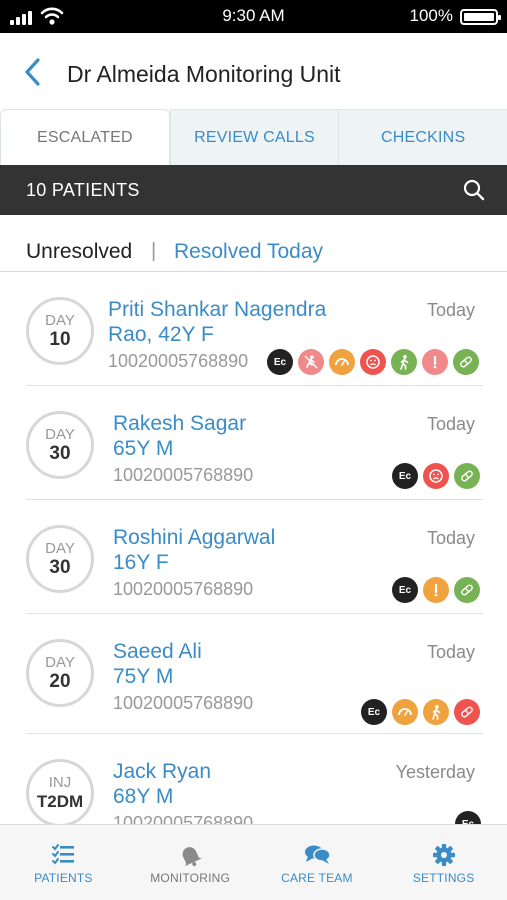 The width and height of the screenshot is (507, 900). What do you see at coordinates (157, 664) in the screenshot?
I see `patient-name: Saeed Ali 75Y M` at bounding box center [157, 664].